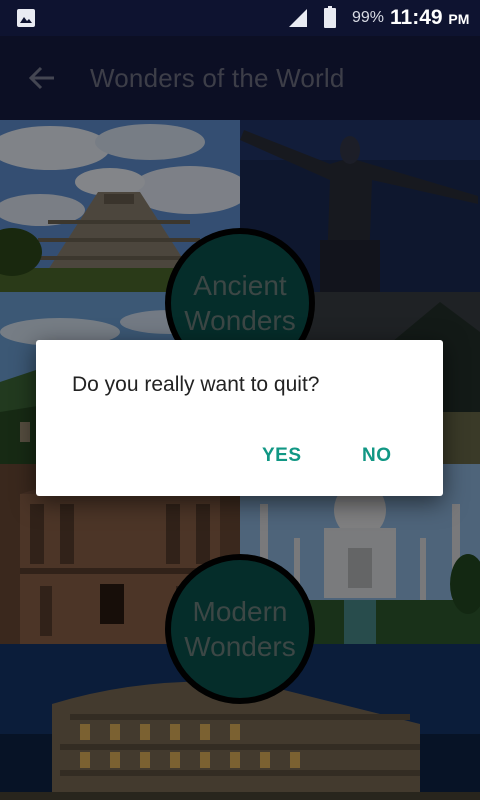  I want to click on dialog-message: Do you really want to quit?, so click(196, 384).